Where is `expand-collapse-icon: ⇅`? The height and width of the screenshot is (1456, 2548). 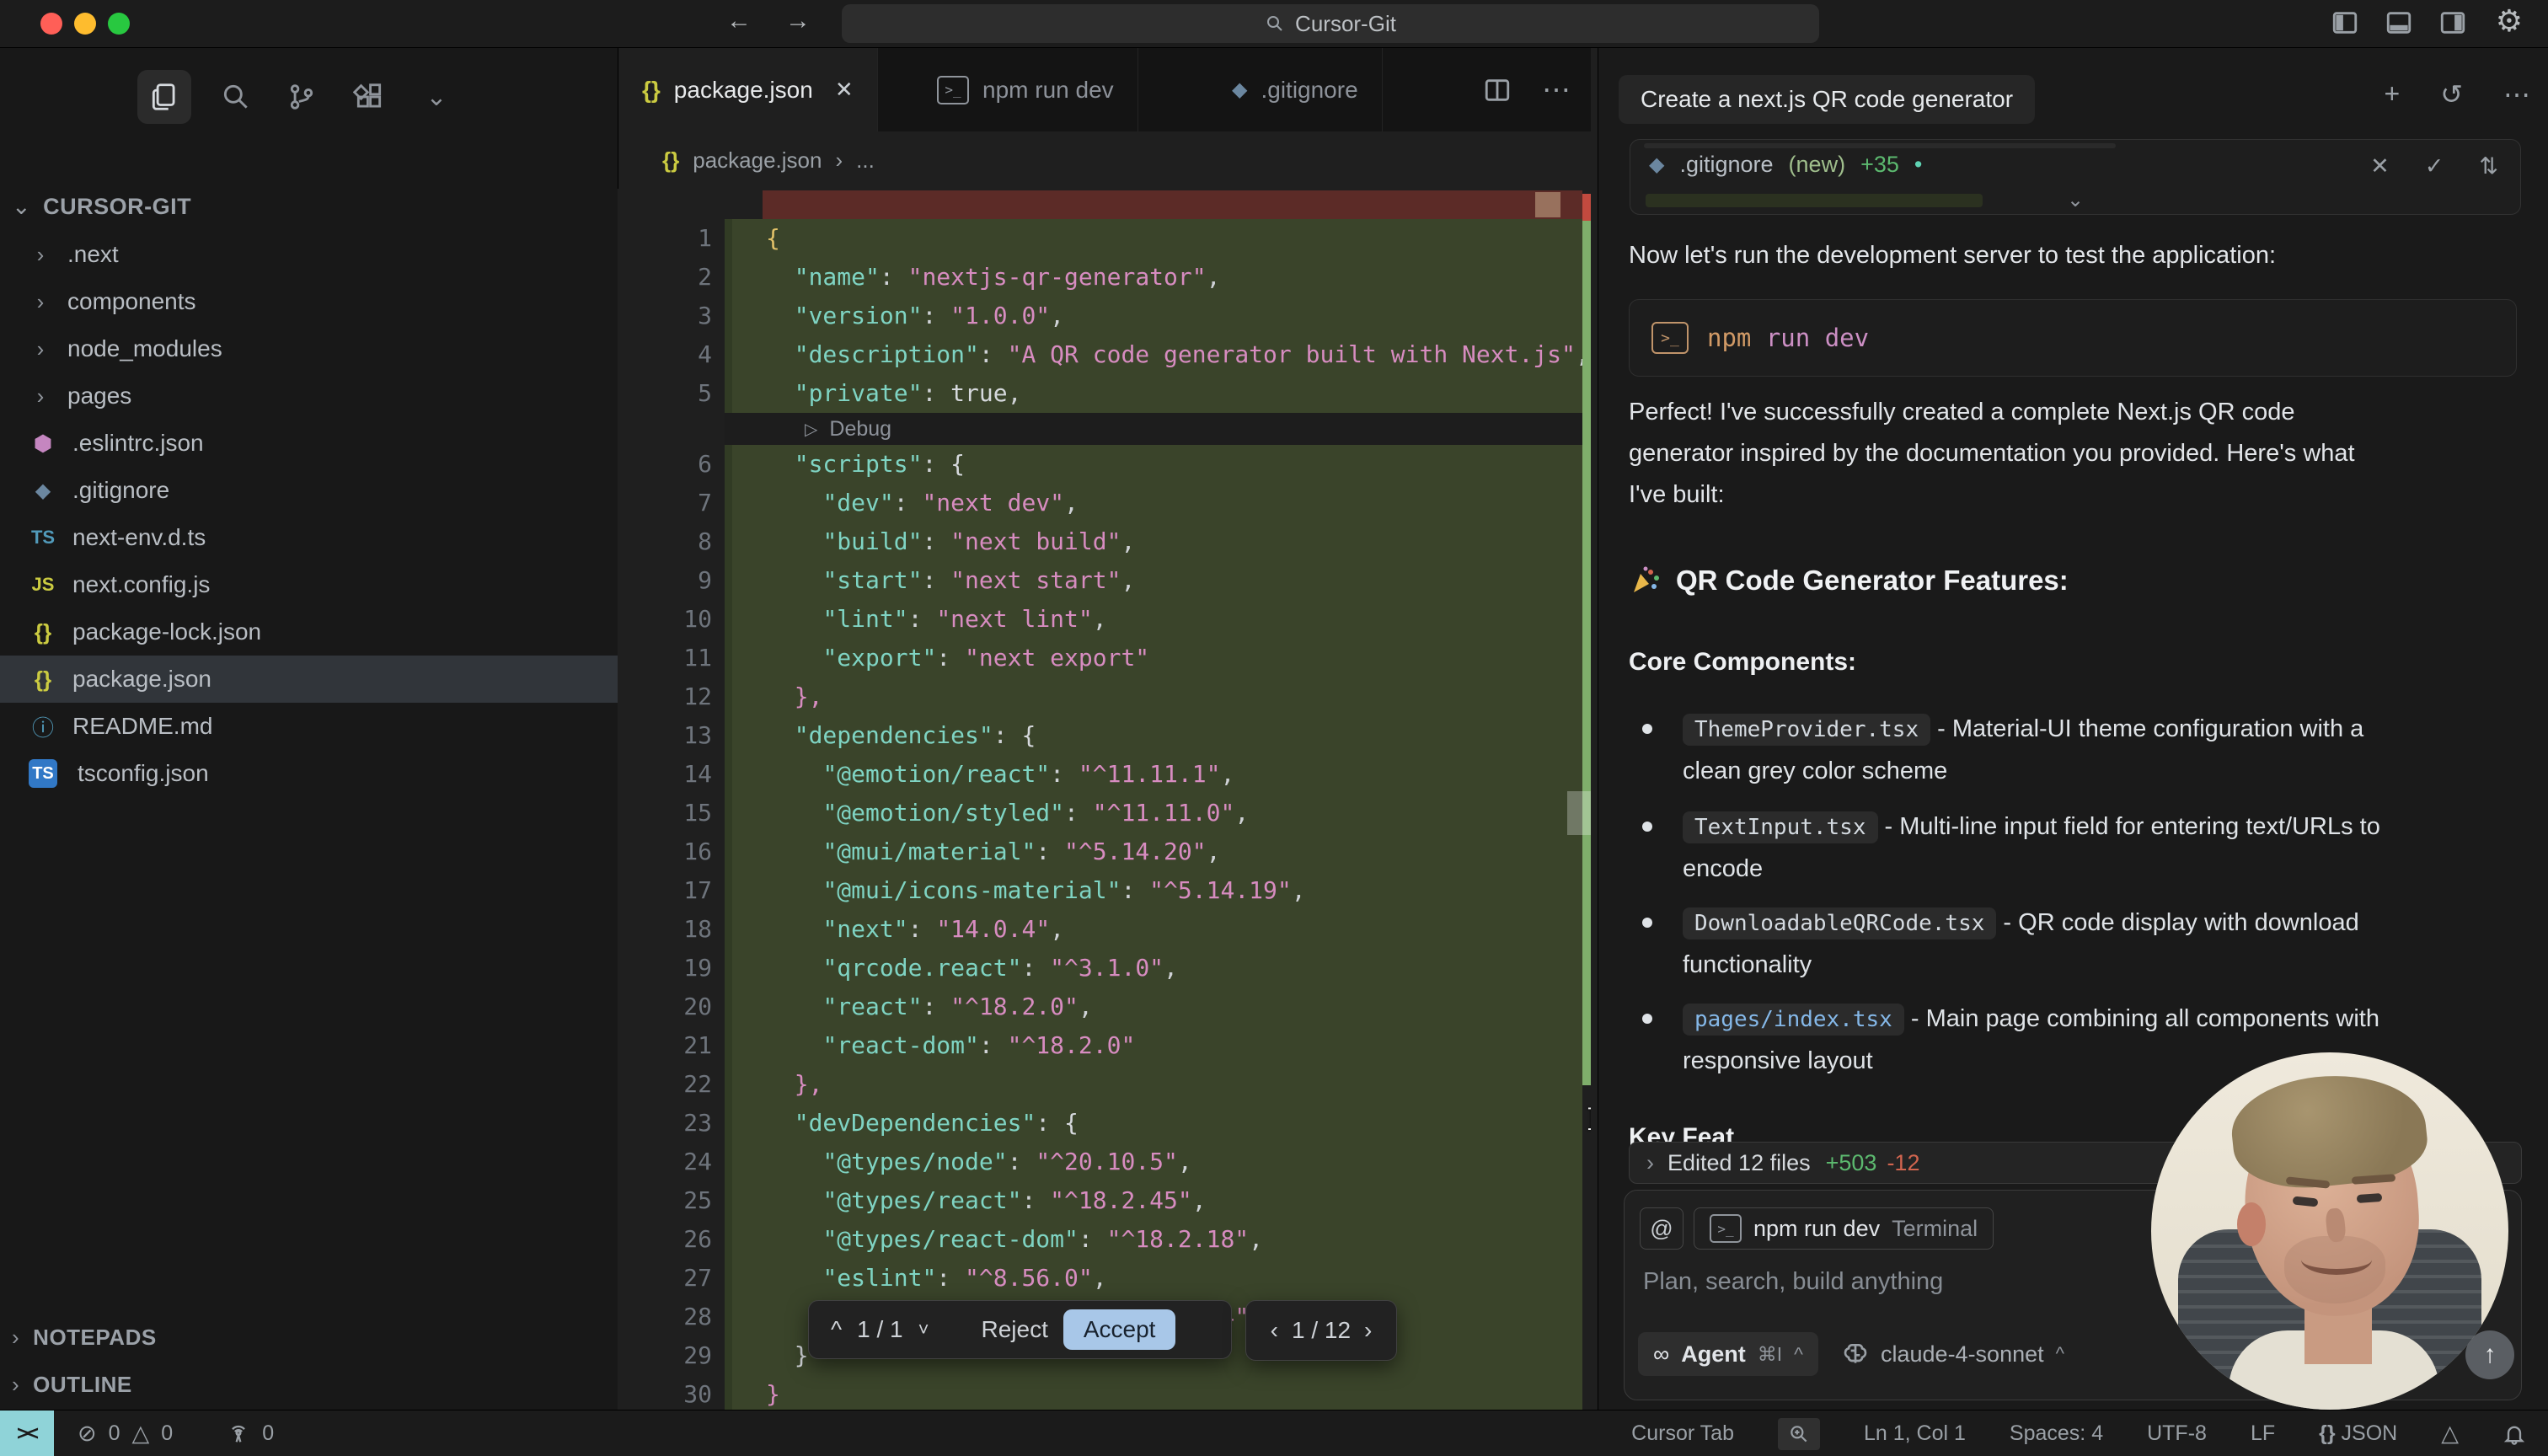
expand-collapse-icon: ⇅ is located at coordinates (2488, 166).